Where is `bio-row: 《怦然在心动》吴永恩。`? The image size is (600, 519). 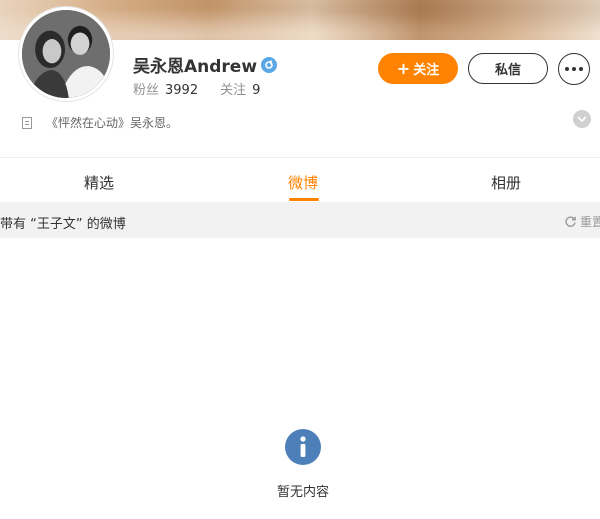
bio-row: 《怦然在心动》吴永恩。 is located at coordinates (100, 122).